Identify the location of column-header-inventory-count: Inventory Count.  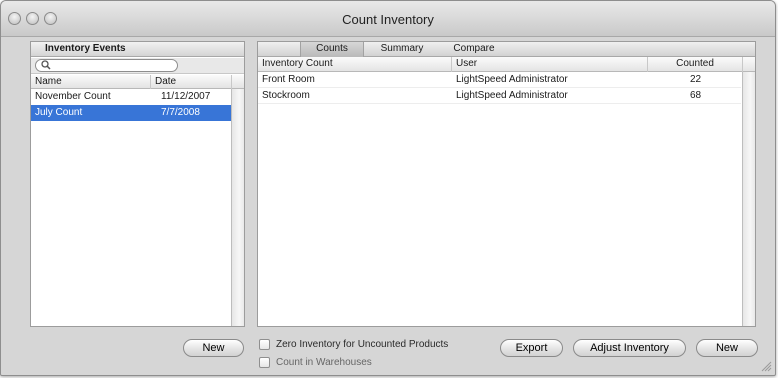
(355, 64).